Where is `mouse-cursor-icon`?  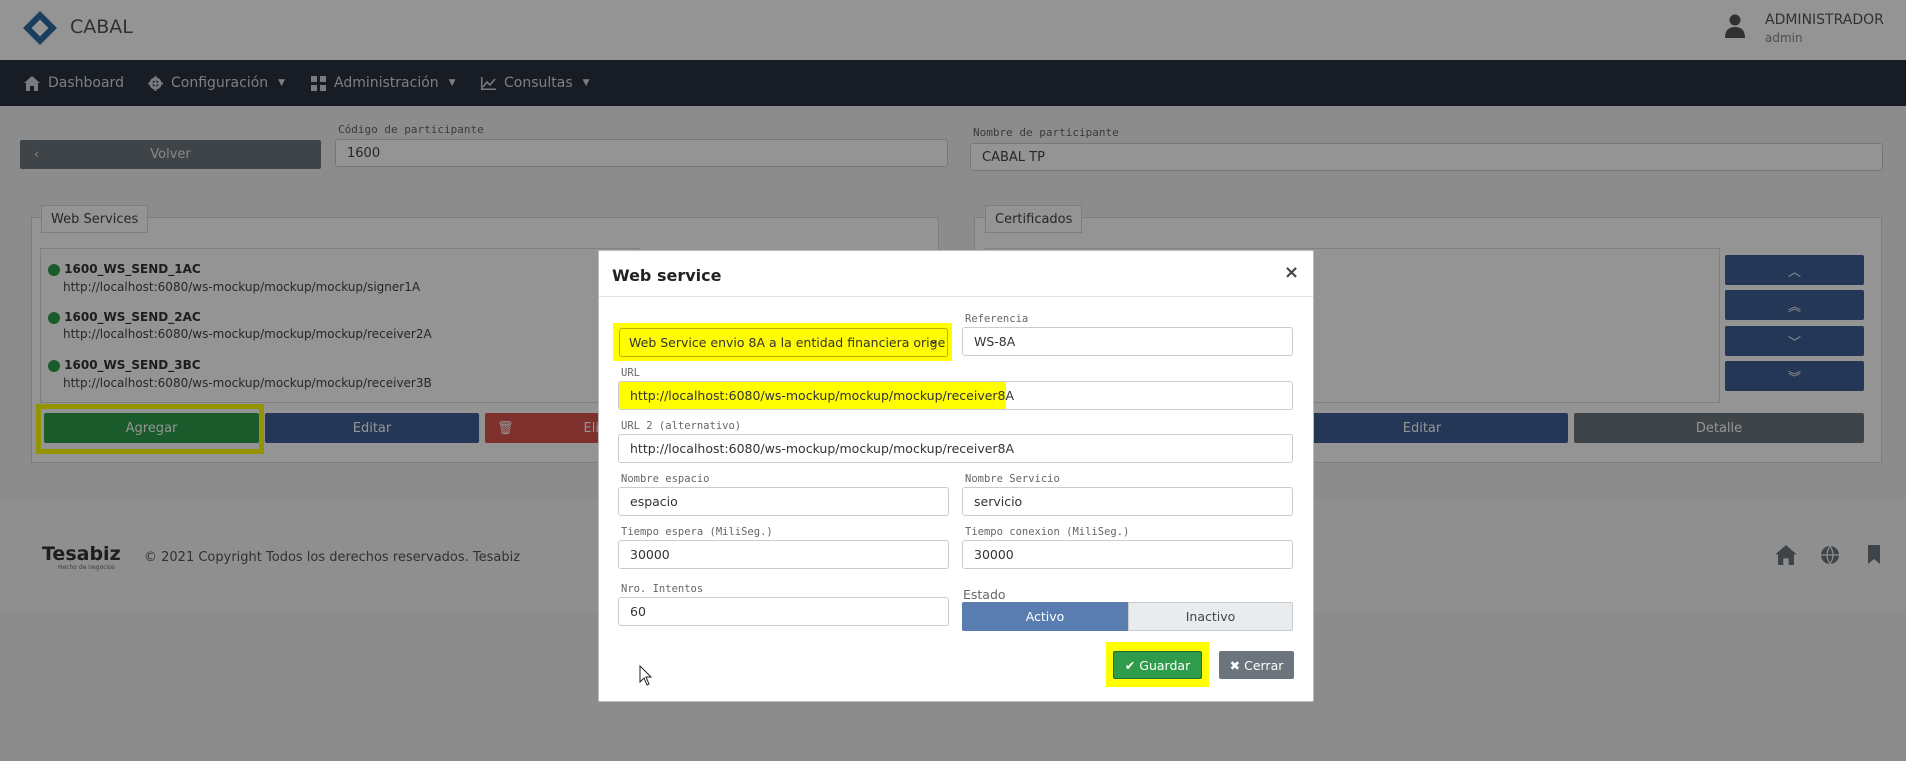 mouse-cursor-icon is located at coordinates (646, 675).